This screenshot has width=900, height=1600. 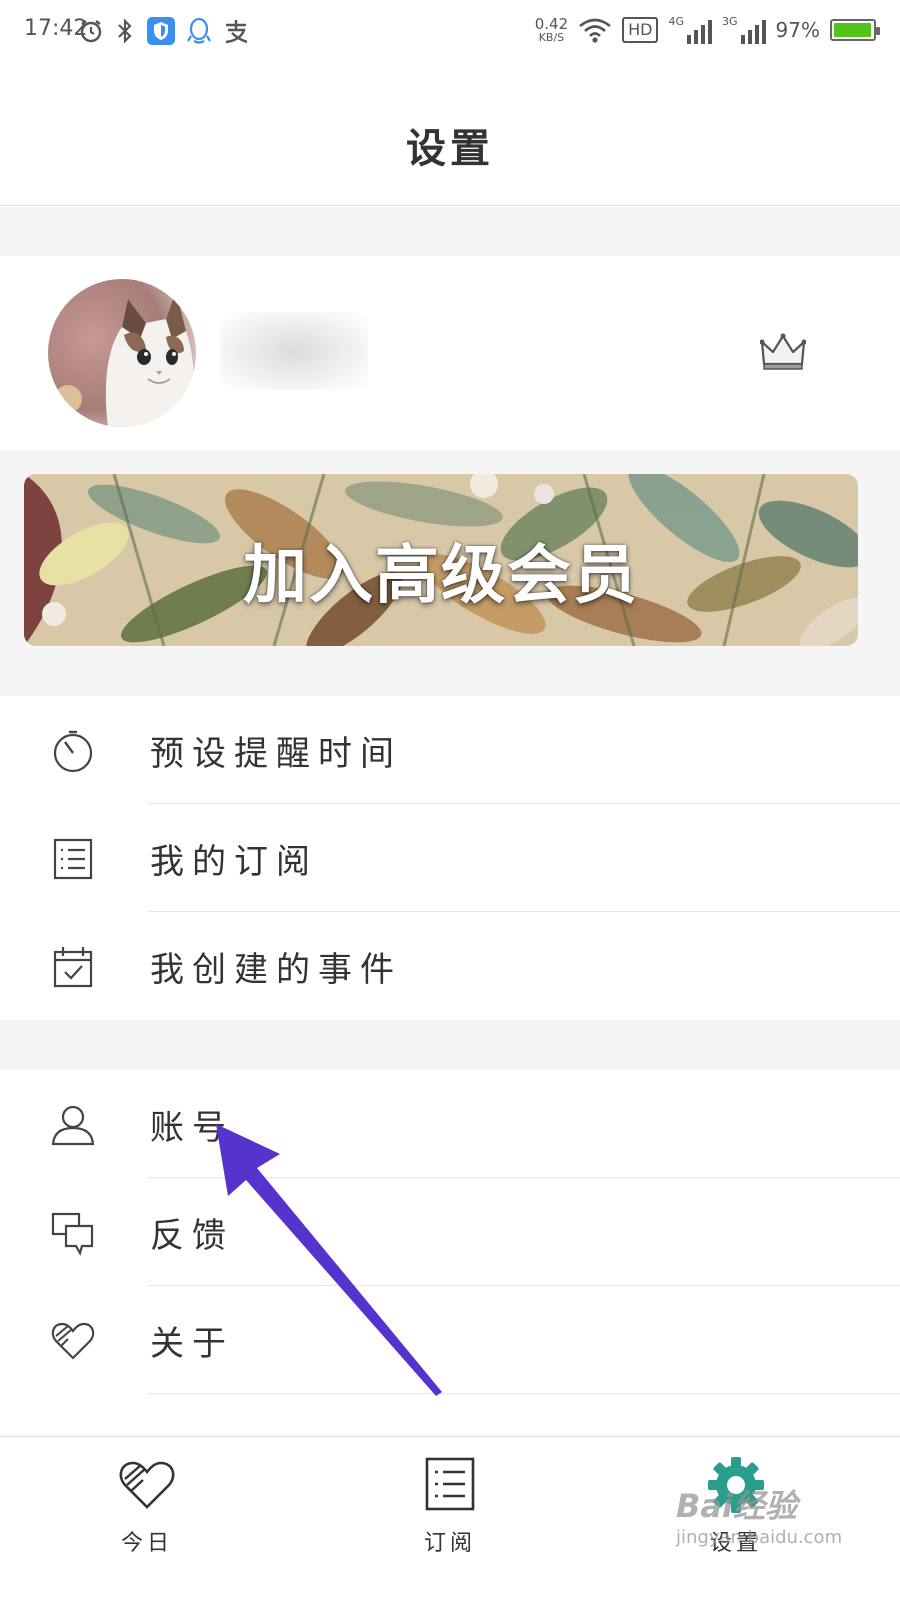 I want to click on battery-icon, so click(x=855, y=30).